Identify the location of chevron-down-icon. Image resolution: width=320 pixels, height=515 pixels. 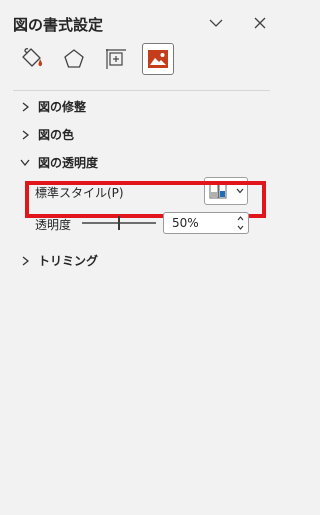
(25, 163).